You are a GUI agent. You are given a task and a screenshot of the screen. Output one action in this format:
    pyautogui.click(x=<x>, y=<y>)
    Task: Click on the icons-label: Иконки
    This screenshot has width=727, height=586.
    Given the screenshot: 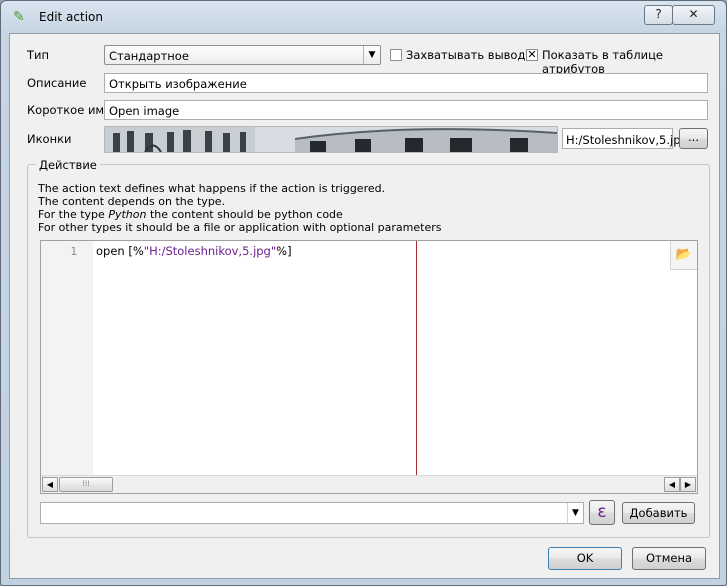 What is the action you would take?
    pyautogui.click(x=49, y=139)
    